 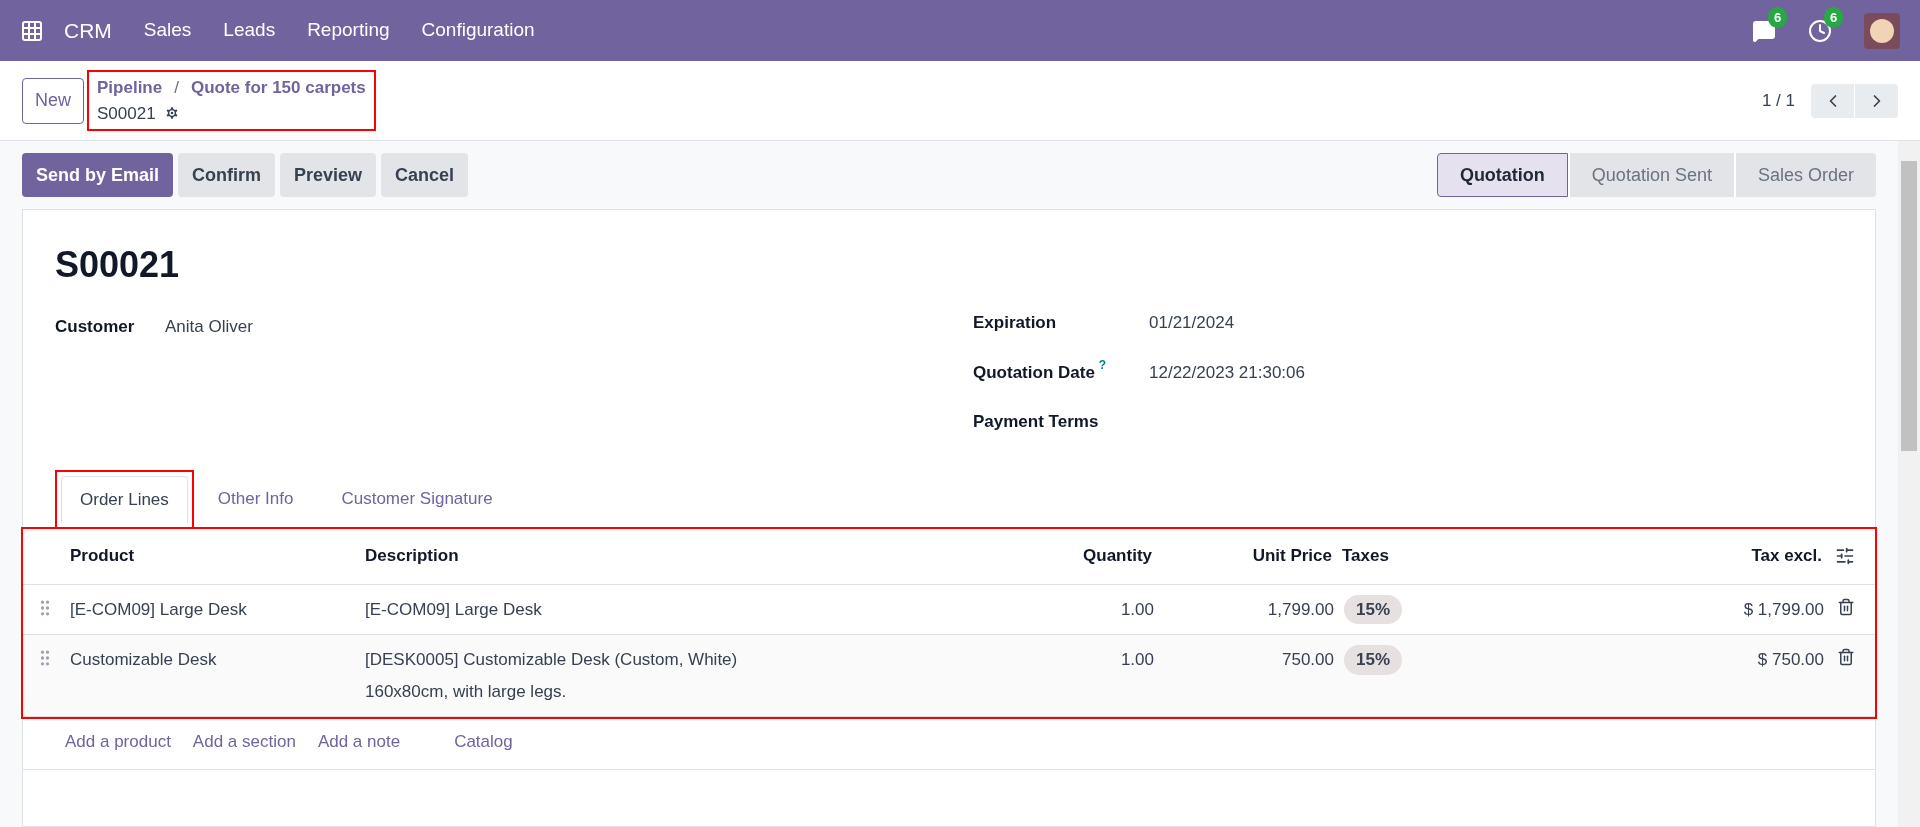 I want to click on status-stage: Quotation Sent, so click(x=1650, y=175).